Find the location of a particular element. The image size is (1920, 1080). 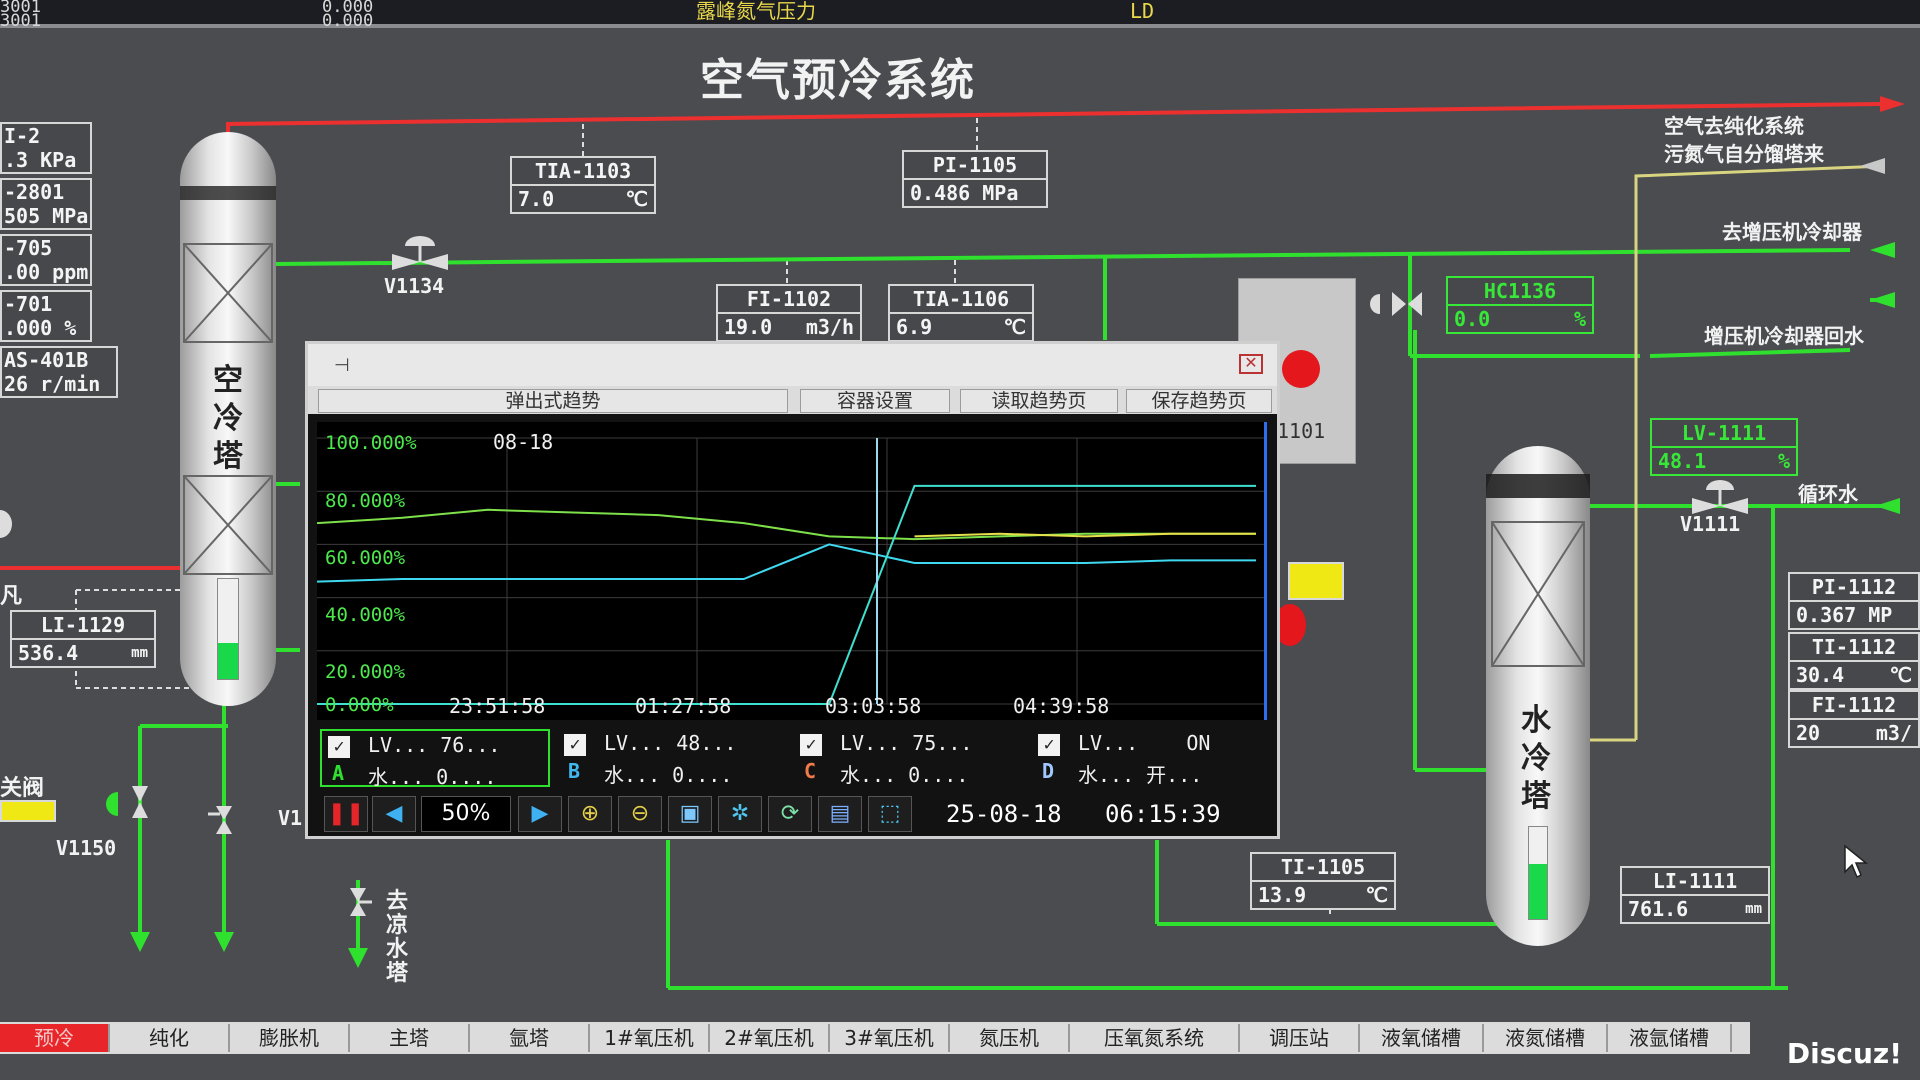

trend-date: 25-08-18 is located at coordinates (1004, 814).